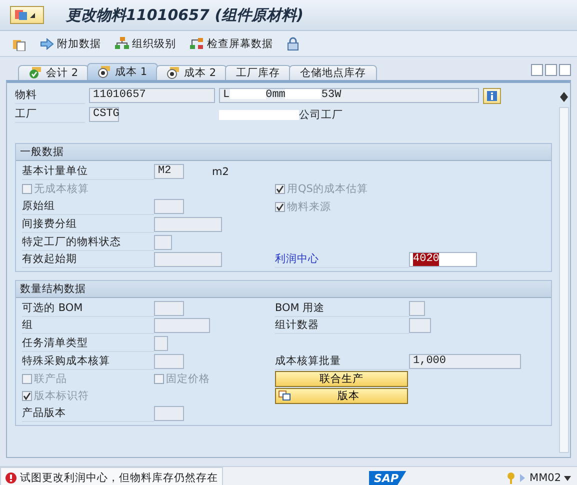 The image size is (577, 485). What do you see at coordinates (443, 260) in the screenshot?
I see `input-field: 4020` at bounding box center [443, 260].